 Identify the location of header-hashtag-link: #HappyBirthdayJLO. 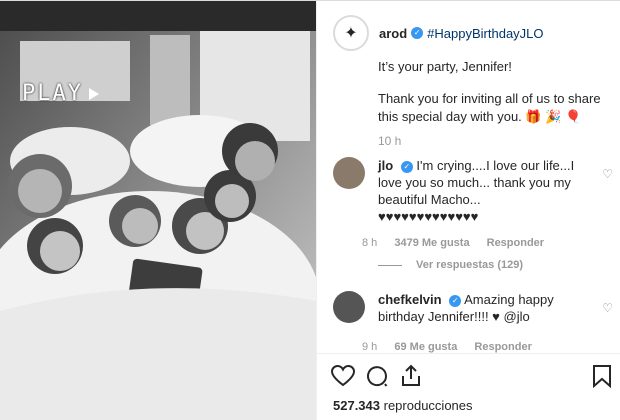
(485, 33).